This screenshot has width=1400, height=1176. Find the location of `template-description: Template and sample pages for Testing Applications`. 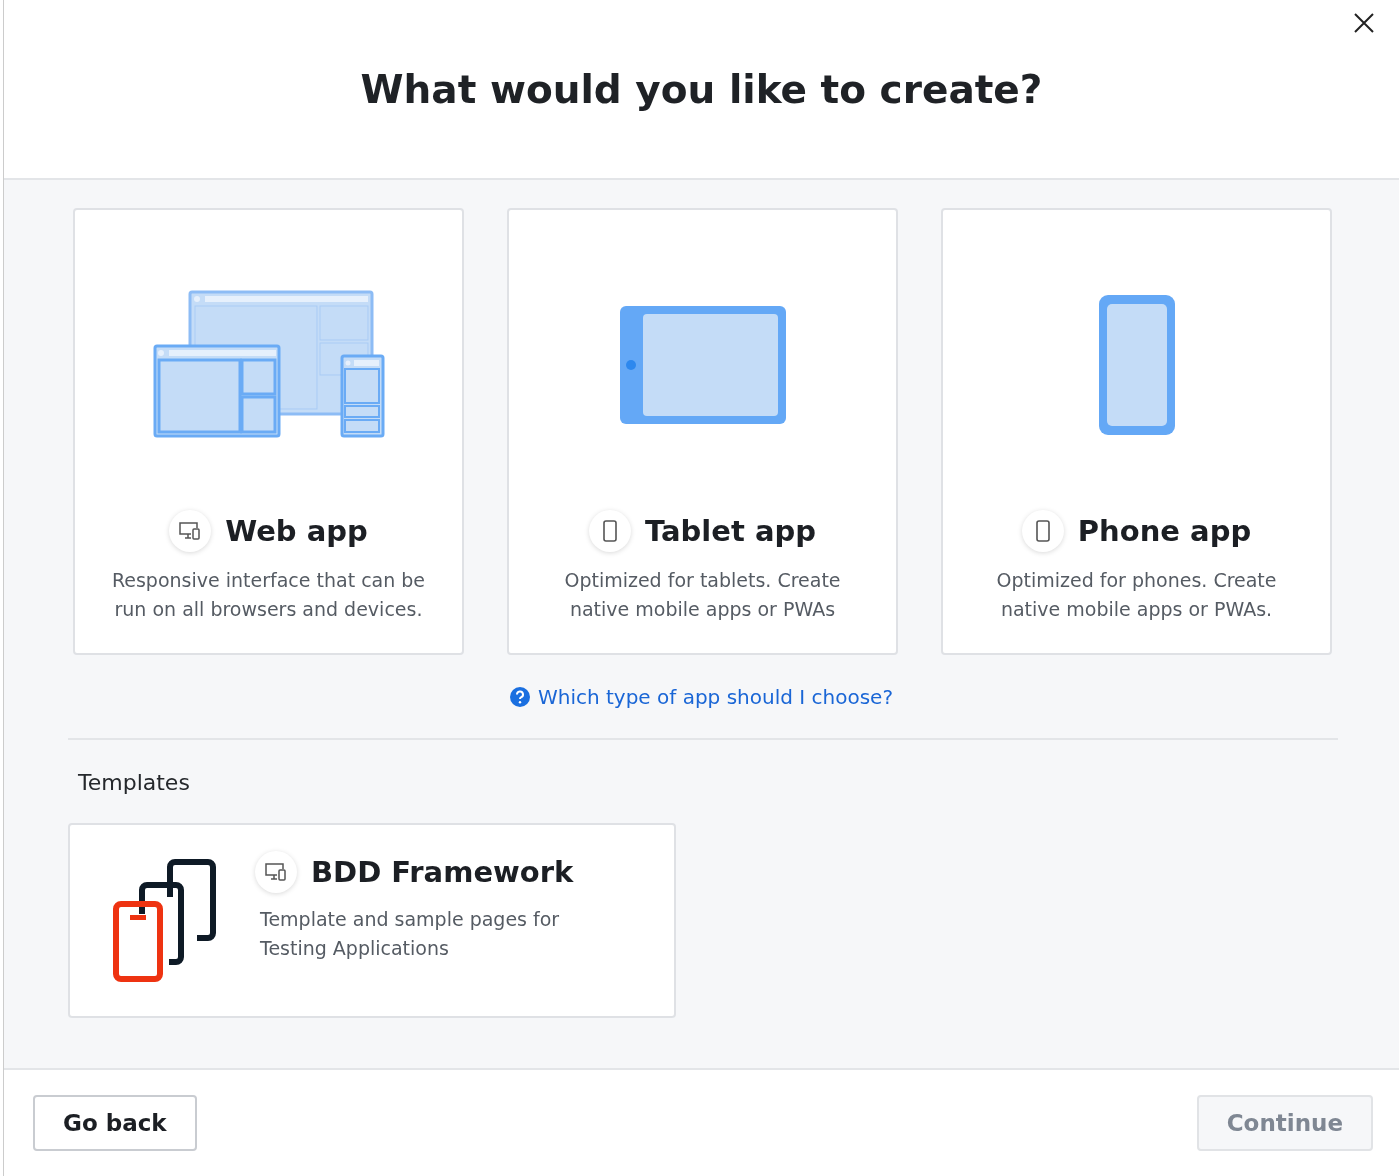

template-description: Template and sample pages for Testing Applications is located at coordinates (410, 934).